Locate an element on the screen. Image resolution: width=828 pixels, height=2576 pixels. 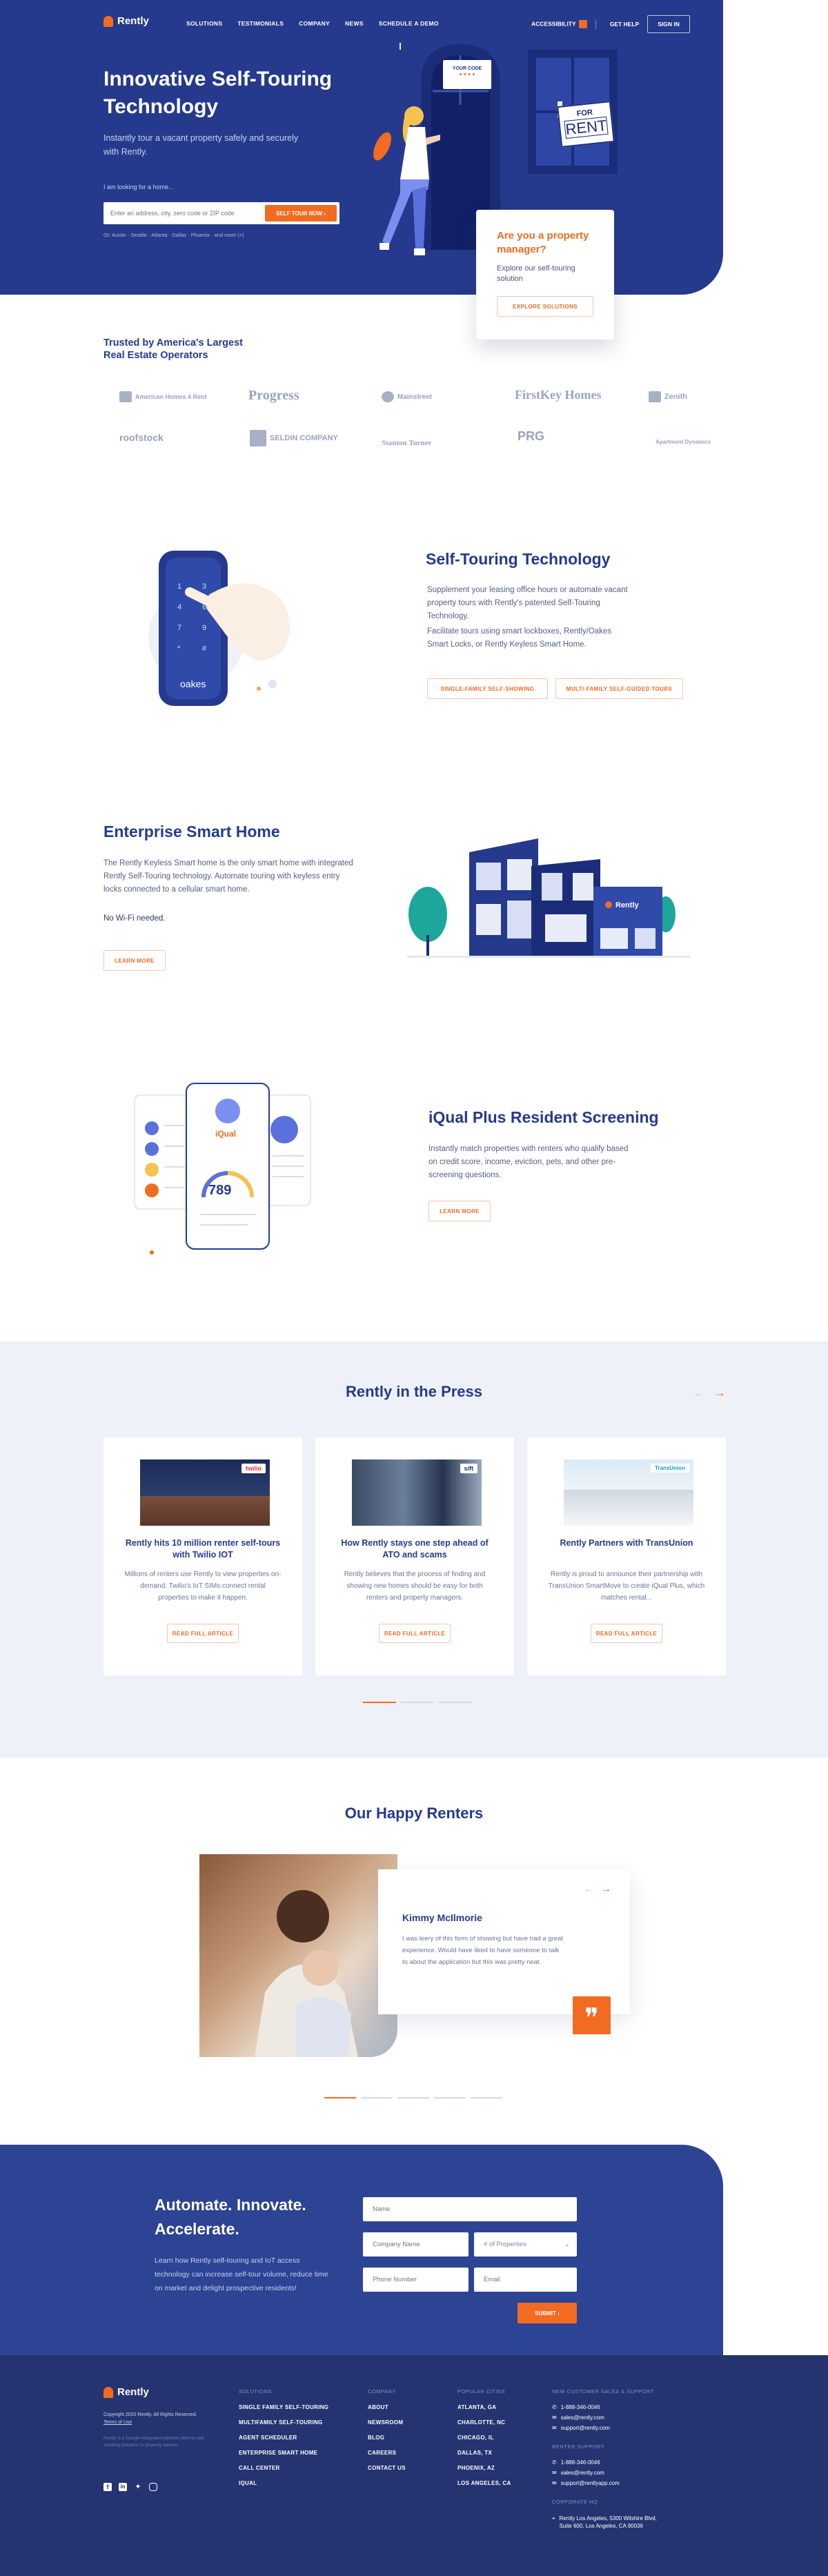
support-email: ✉ support@rently.com is located at coordinates (621, 2428).